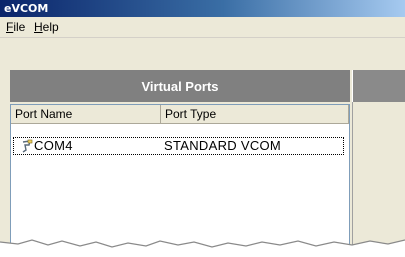 Image resolution: width=405 pixels, height=257 pixels. I want to click on window-title: eVCOM, so click(26, 8).